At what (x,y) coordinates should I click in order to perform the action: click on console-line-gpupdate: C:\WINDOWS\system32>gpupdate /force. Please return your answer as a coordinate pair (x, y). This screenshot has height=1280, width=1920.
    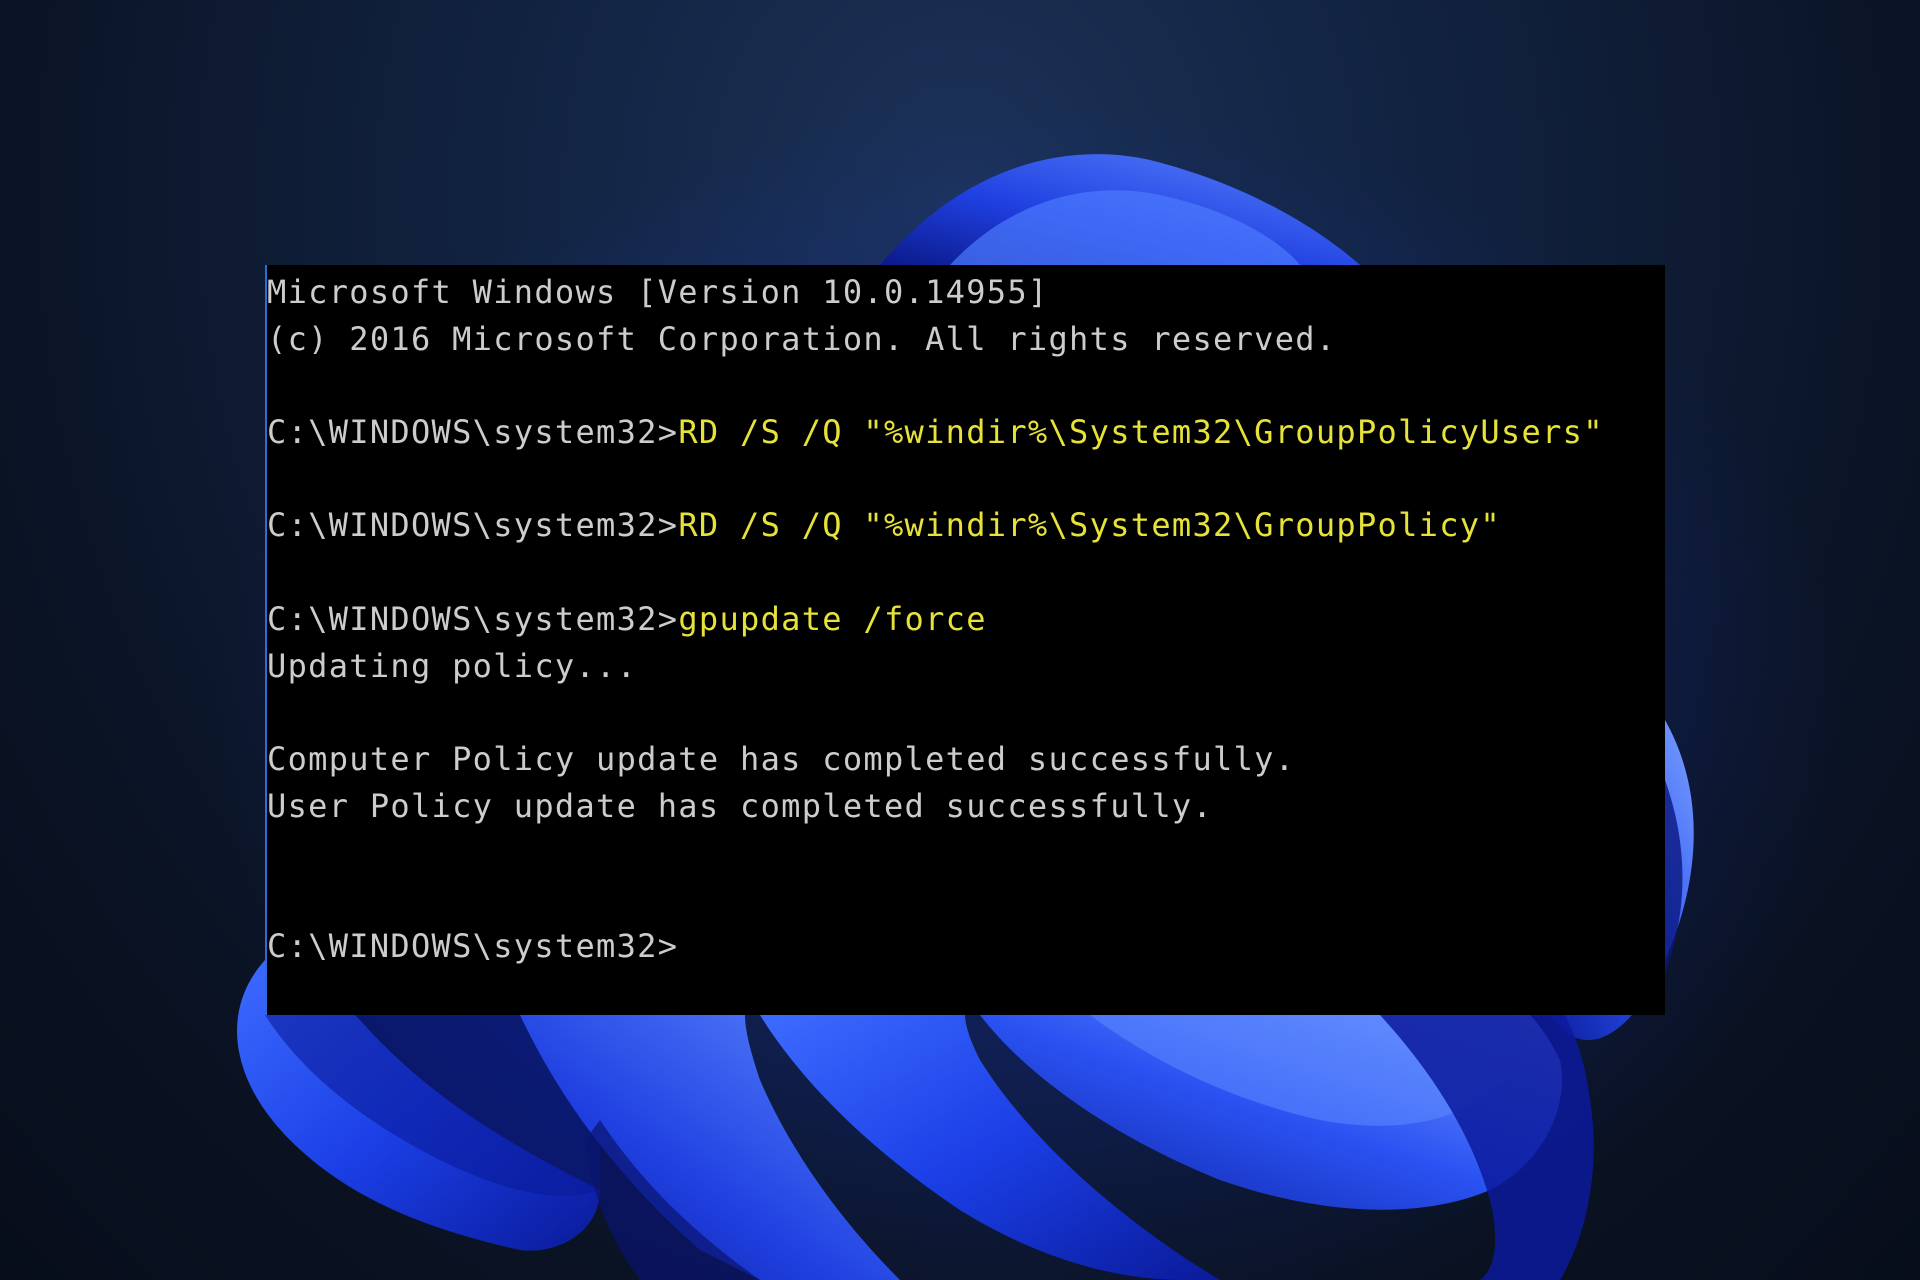
    Looking at the image, I should click on (966, 619).